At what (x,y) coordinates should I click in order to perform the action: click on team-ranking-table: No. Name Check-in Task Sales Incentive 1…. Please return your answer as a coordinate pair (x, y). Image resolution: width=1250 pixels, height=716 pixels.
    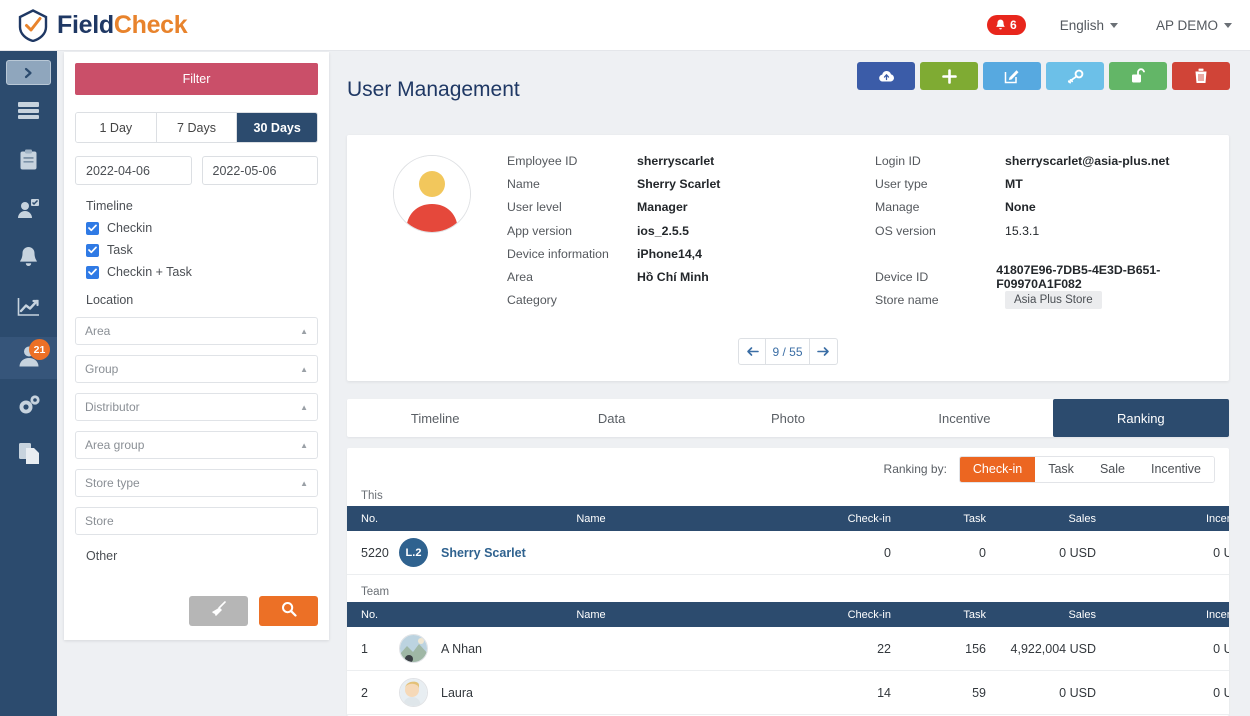
    Looking at the image, I should click on (788, 658).